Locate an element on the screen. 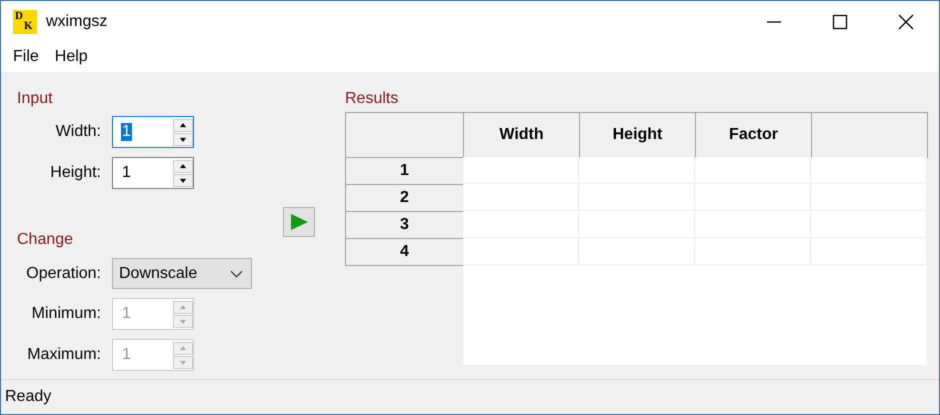 The height and width of the screenshot is (415, 940). app-logo: D K is located at coordinates (25, 22).